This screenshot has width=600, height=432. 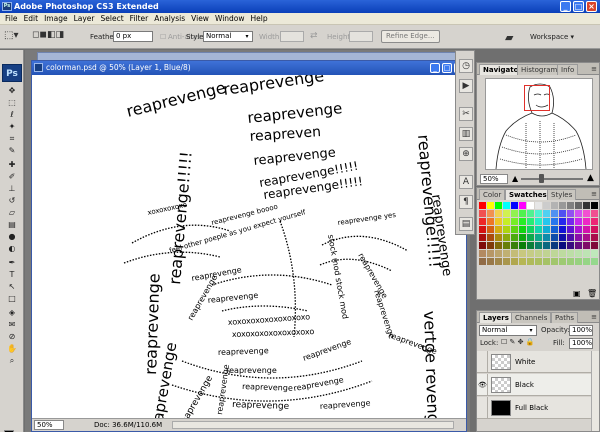 What do you see at coordinates (12, 361) in the screenshot?
I see `zoom-tool-icon: ⌕` at bounding box center [12, 361].